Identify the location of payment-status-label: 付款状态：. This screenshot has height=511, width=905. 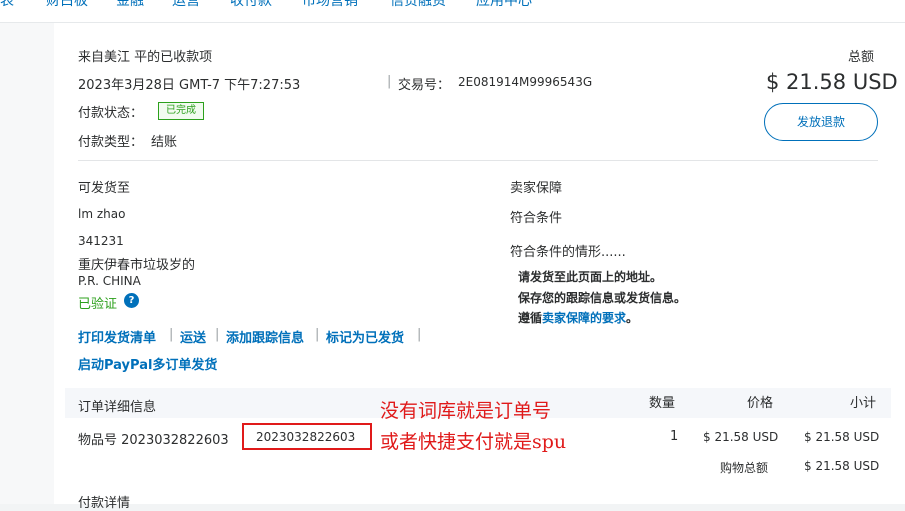
(111, 113).